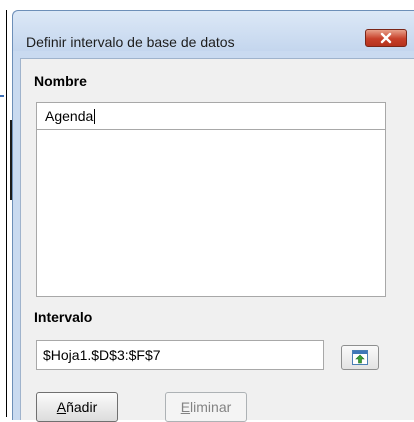 The width and height of the screenshot is (414, 422). What do you see at coordinates (82, 407) in the screenshot?
I see `add-button-label: ñadir` at bounding box center [82, 407].